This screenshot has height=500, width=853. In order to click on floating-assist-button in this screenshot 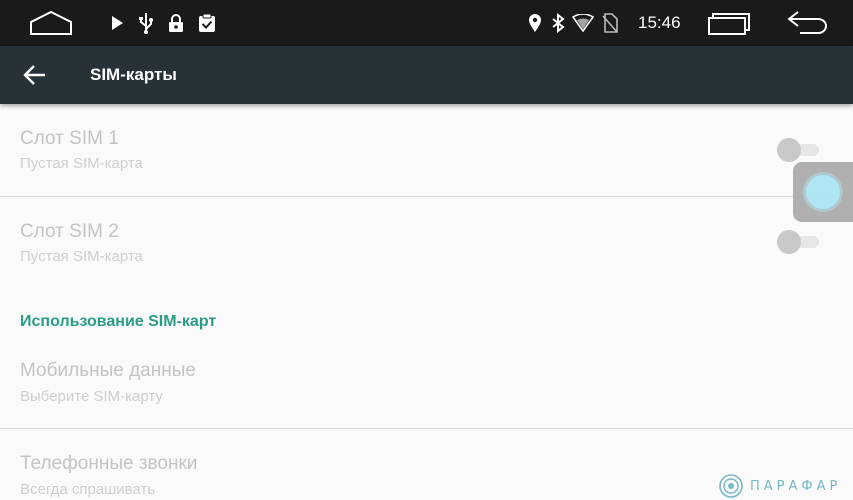, I will do `click(823, 192)`.